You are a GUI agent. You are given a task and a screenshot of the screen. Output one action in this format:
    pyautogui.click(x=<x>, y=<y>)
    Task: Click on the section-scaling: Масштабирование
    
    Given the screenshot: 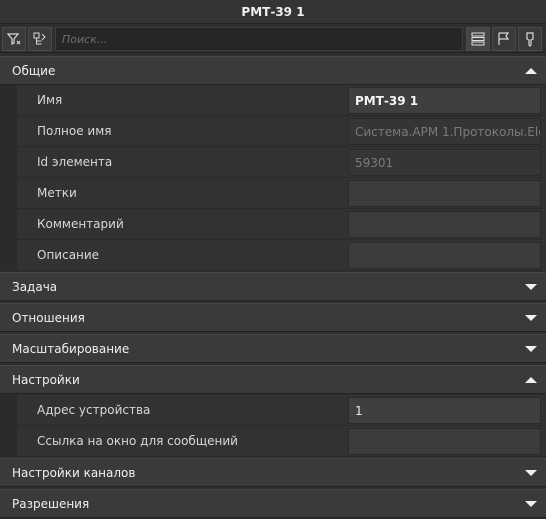 What is the action you would take?
    pyautogui.click(x=273, y=348)
    